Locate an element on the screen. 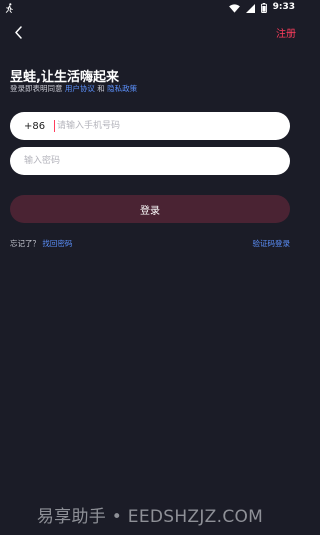  agreement-and: 和 is located at coordinates (101, 88).